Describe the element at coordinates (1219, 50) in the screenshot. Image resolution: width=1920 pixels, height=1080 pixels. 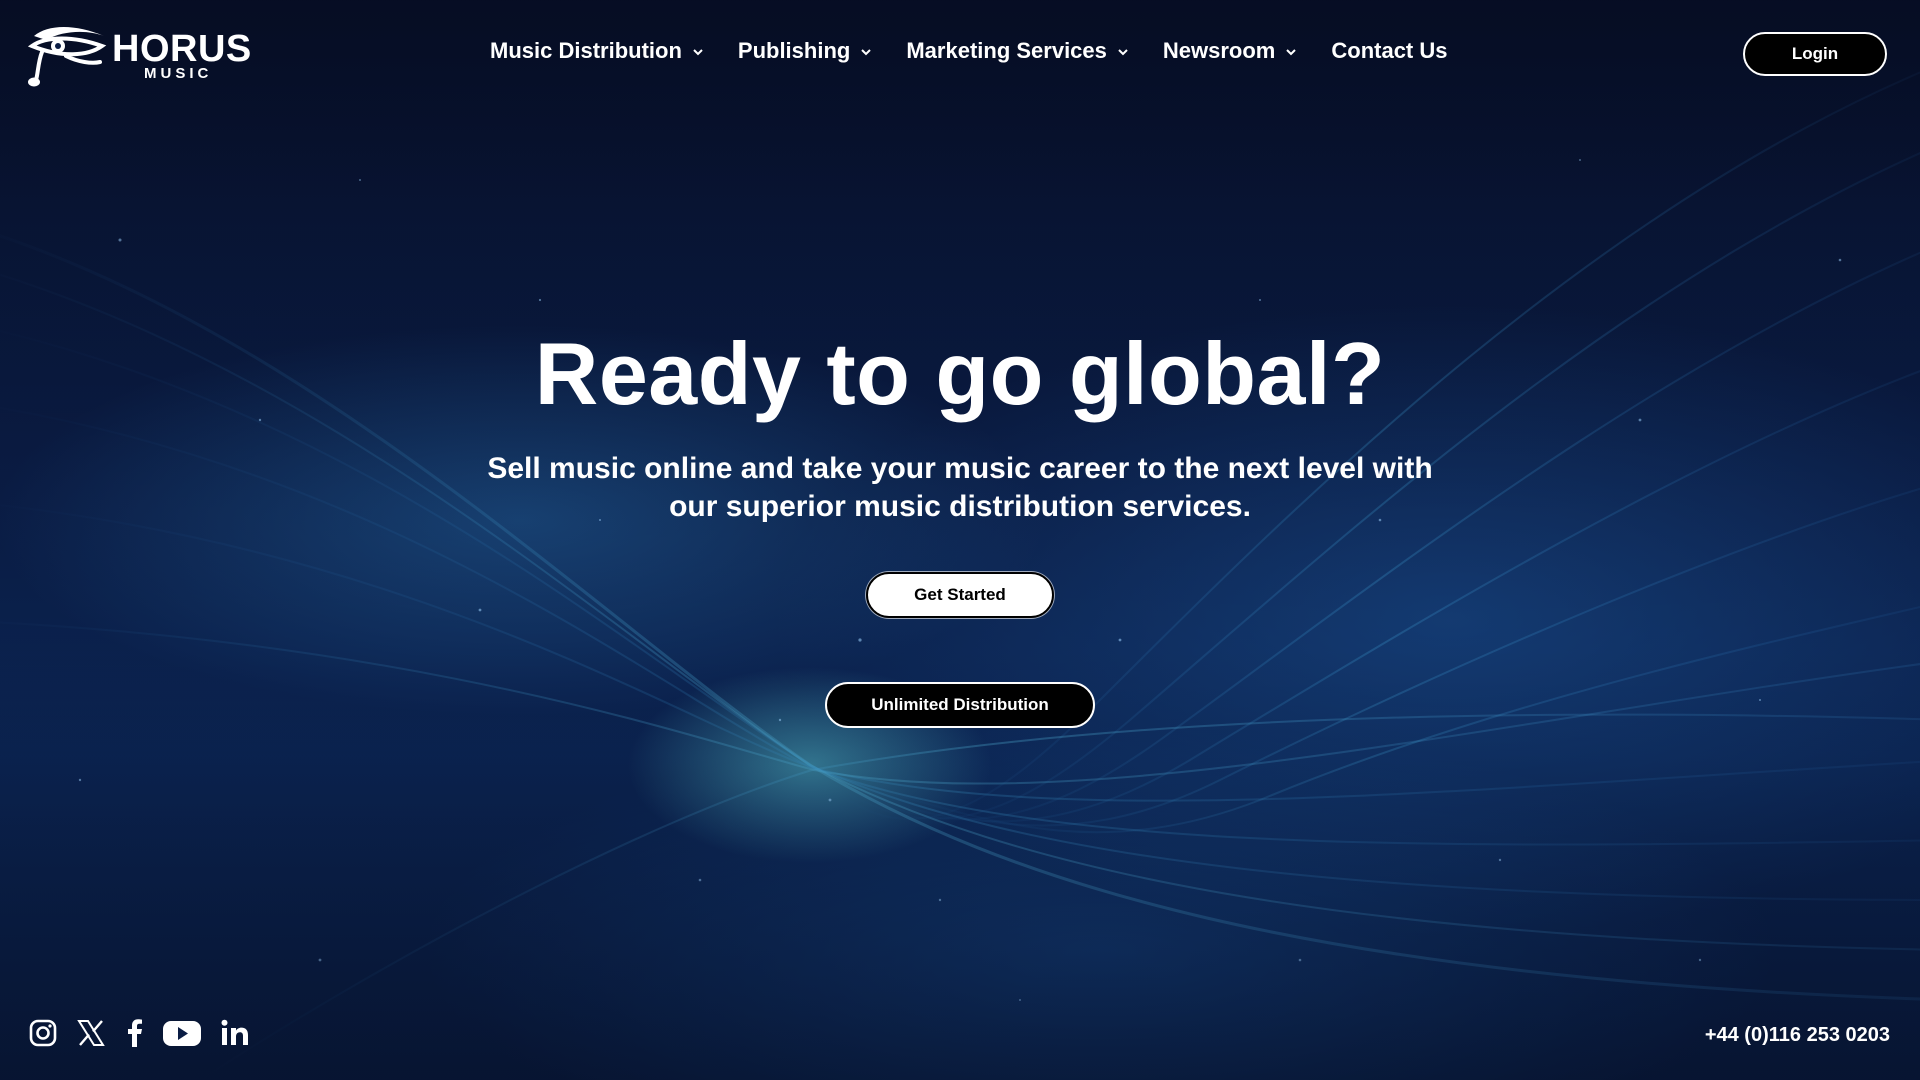
I see `nav-item-label: Newsroom` at that location.